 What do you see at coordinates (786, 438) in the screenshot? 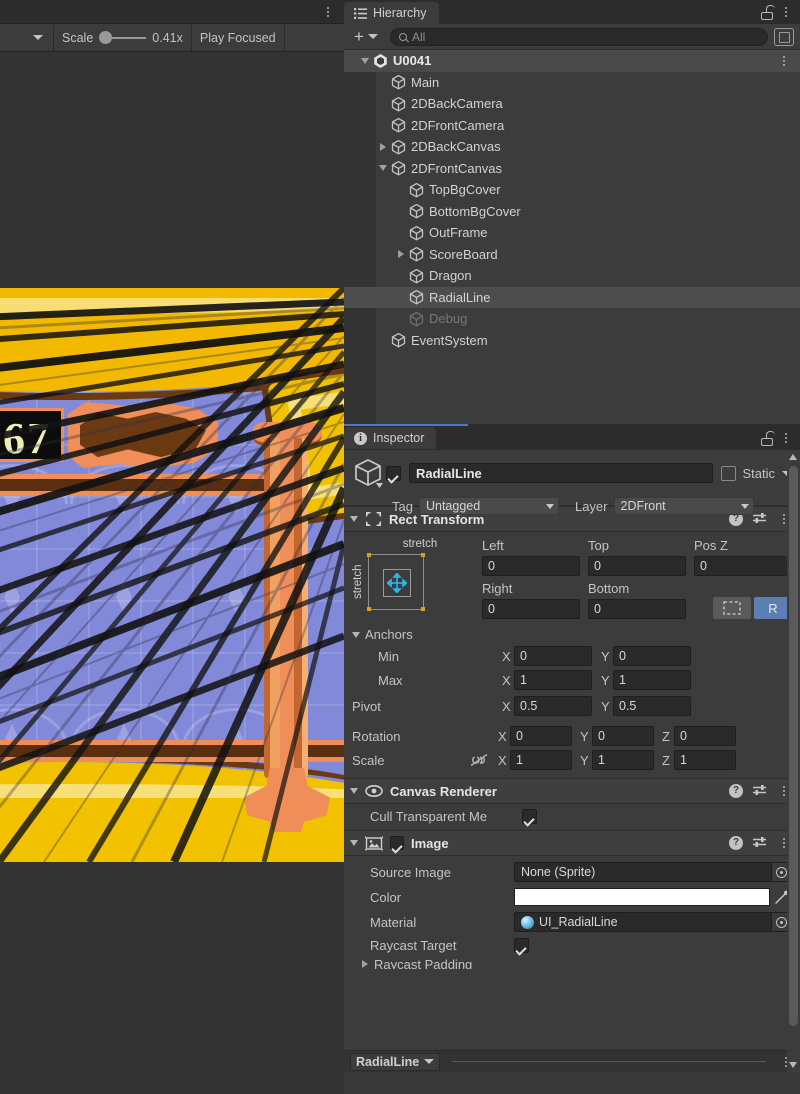
I see `inspector-menu-icon` at bounding box center [786, 438].